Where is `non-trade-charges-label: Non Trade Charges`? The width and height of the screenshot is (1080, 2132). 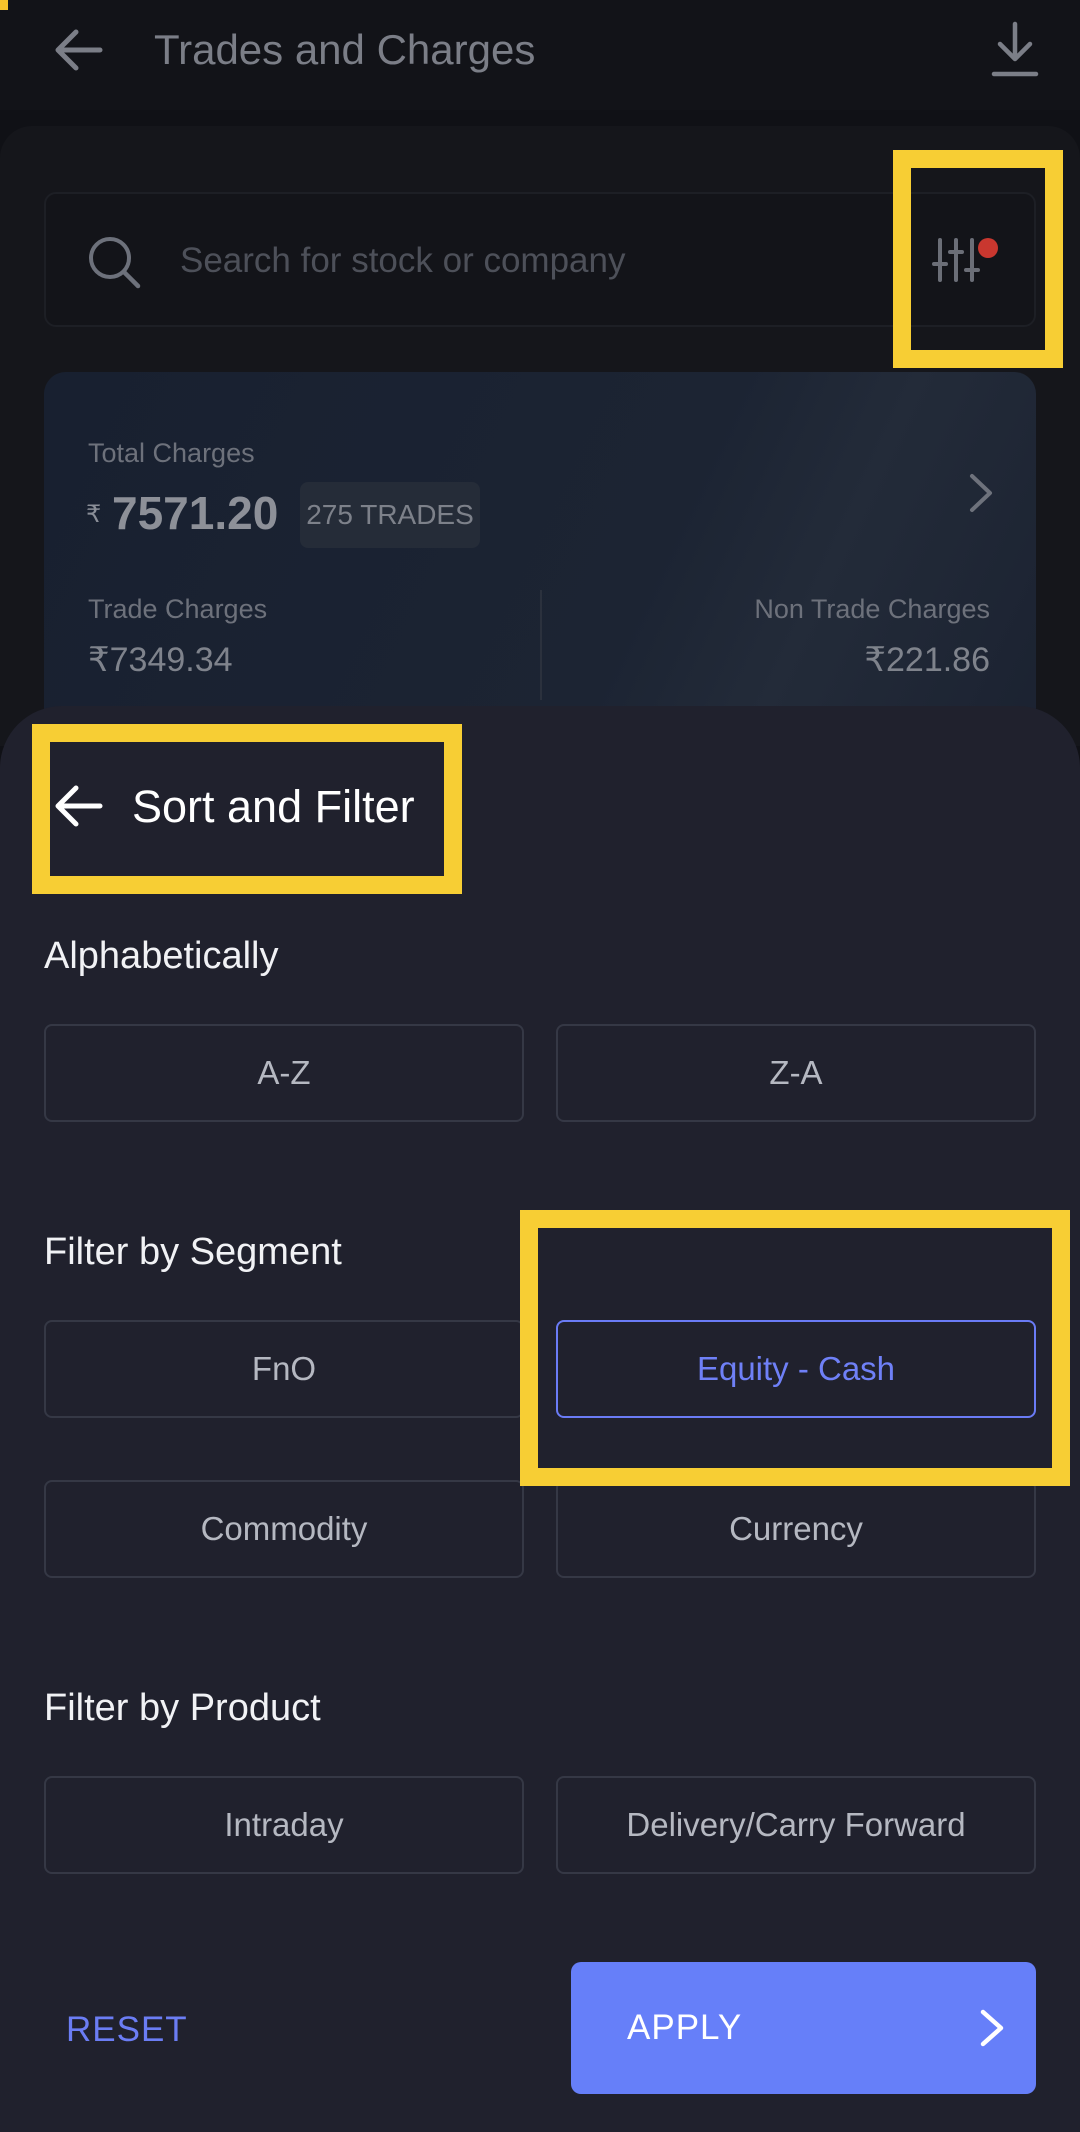
non-trade-charges-label: Non Trade Charges is located at coordinates (872, 609).